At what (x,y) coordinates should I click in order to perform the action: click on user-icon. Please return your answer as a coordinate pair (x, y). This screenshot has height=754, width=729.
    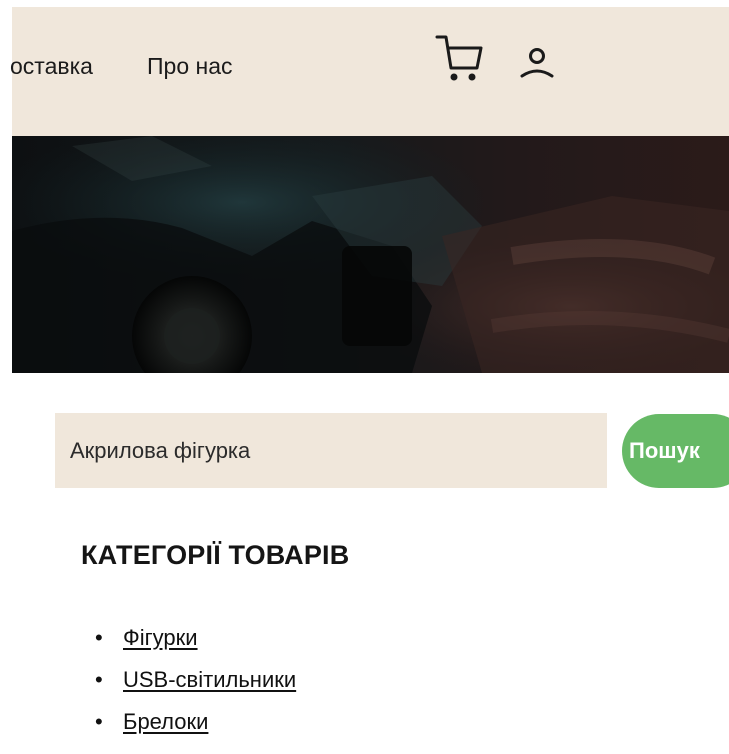
    Looking at the image, I should click on (537, 65).